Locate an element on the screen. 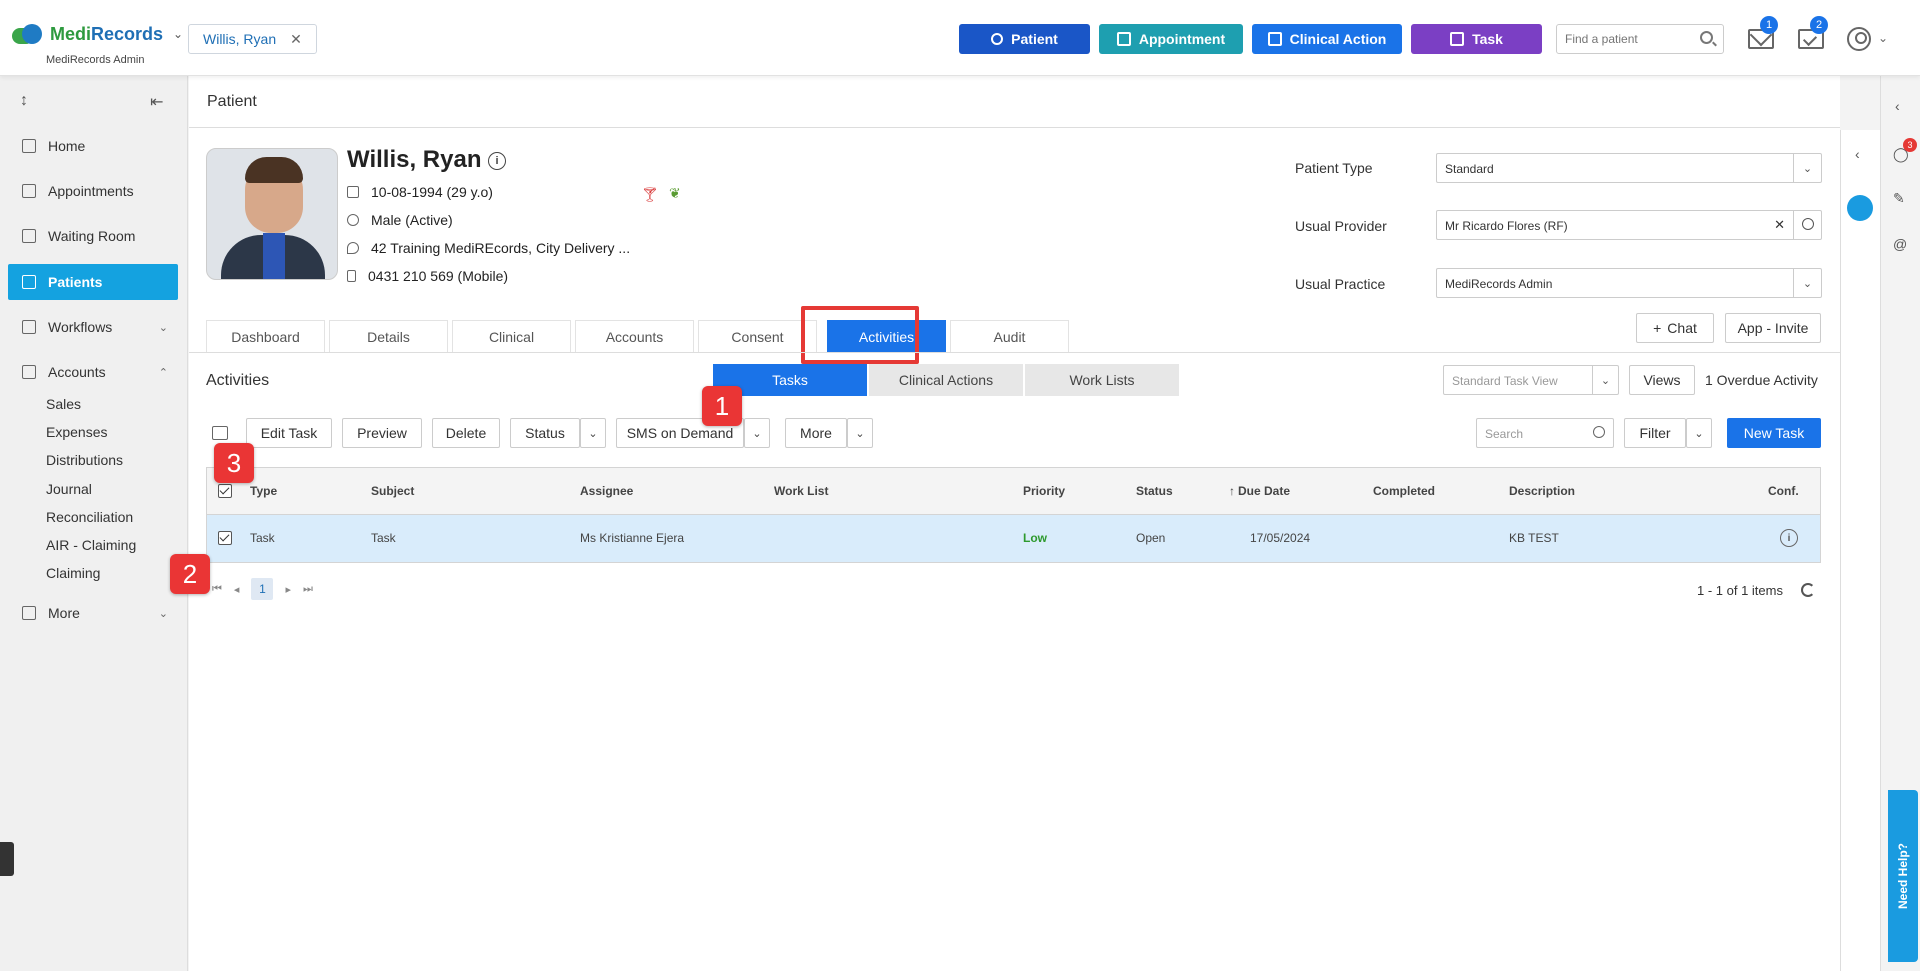  col-description: Description is located at coordinates (1542, 491).